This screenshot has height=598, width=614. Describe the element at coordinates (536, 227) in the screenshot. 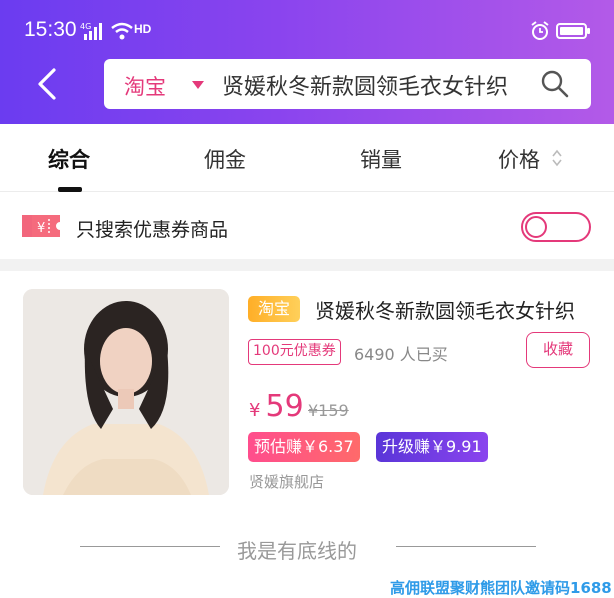

I see `toggle-knob` at that location.